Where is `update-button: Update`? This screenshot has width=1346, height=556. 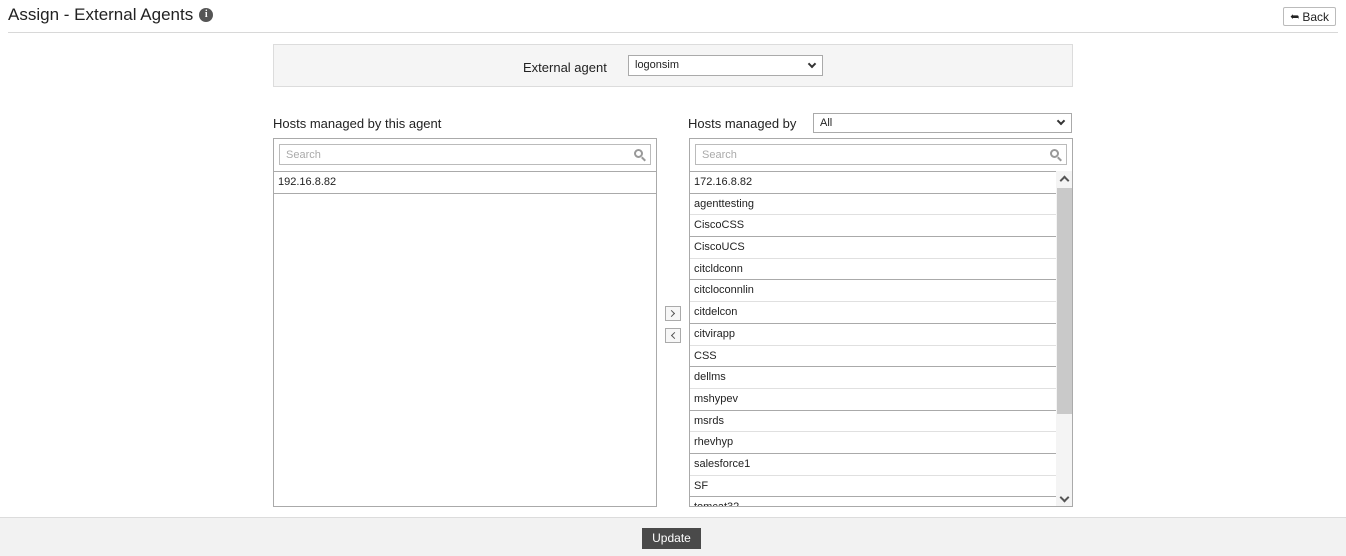 update-button: Update is located at coordinates (671, 538).